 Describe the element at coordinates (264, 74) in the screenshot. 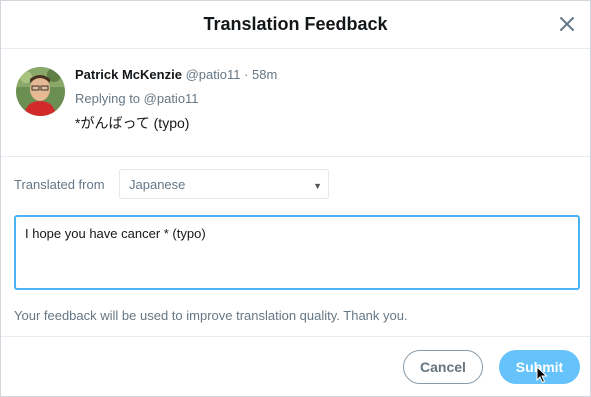

I see `tweet-time: 58m` at that location.